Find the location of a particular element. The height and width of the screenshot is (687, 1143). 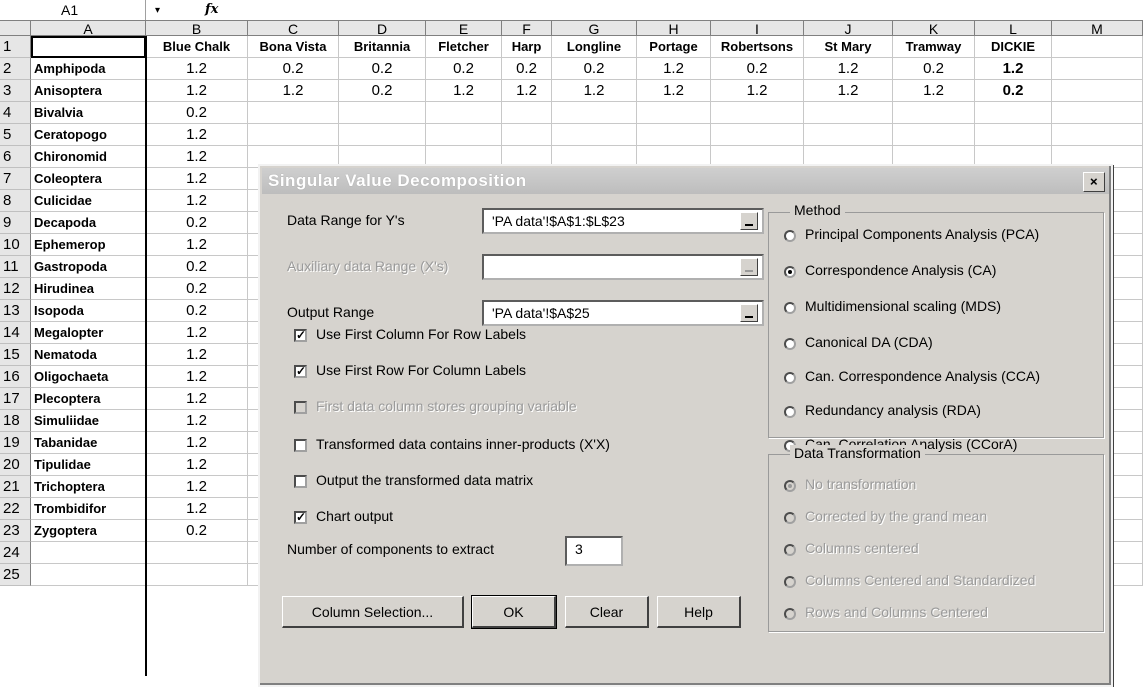

row-header-1: 1 is located at coordinates (15, 47).